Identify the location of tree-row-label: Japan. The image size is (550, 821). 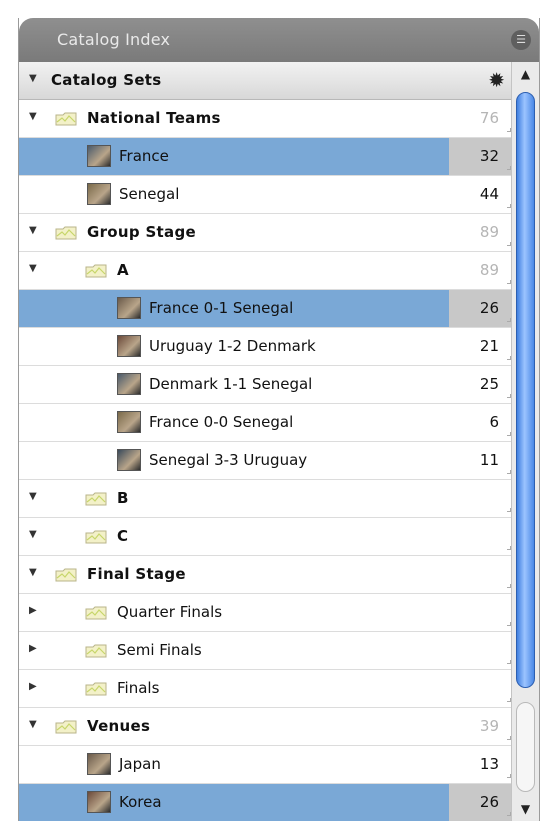
(140, 764).